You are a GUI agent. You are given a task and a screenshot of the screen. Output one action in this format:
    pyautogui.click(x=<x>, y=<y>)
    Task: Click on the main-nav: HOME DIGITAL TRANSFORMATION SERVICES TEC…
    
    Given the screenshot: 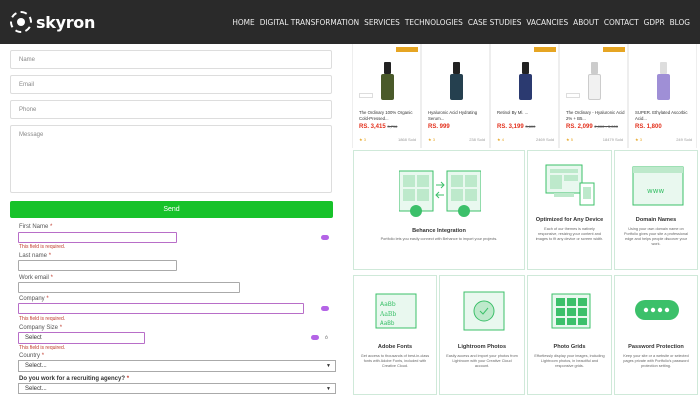 What is the action you would take?
    pyautogui.click(x=461, y=22)
    